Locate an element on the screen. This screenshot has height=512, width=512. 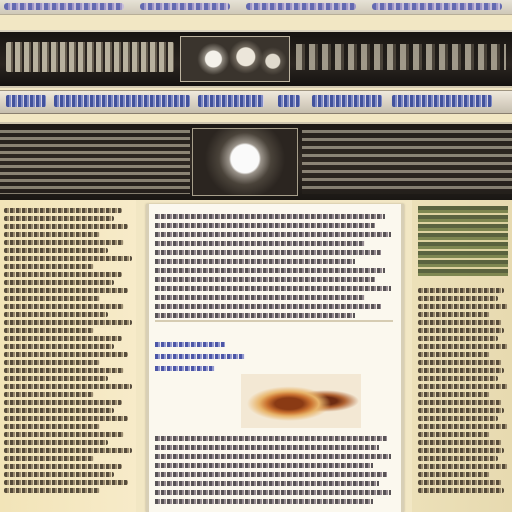
browser-toolbar is located at coordinates (256, 7).